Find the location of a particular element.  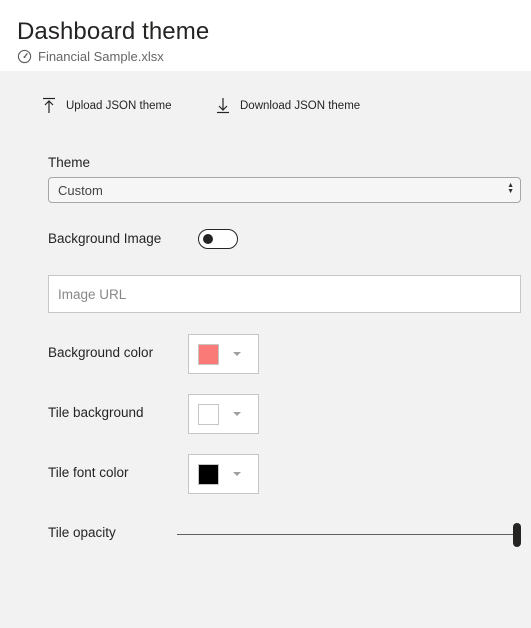

download-arrow-icon is located at coordinates (223, 106).